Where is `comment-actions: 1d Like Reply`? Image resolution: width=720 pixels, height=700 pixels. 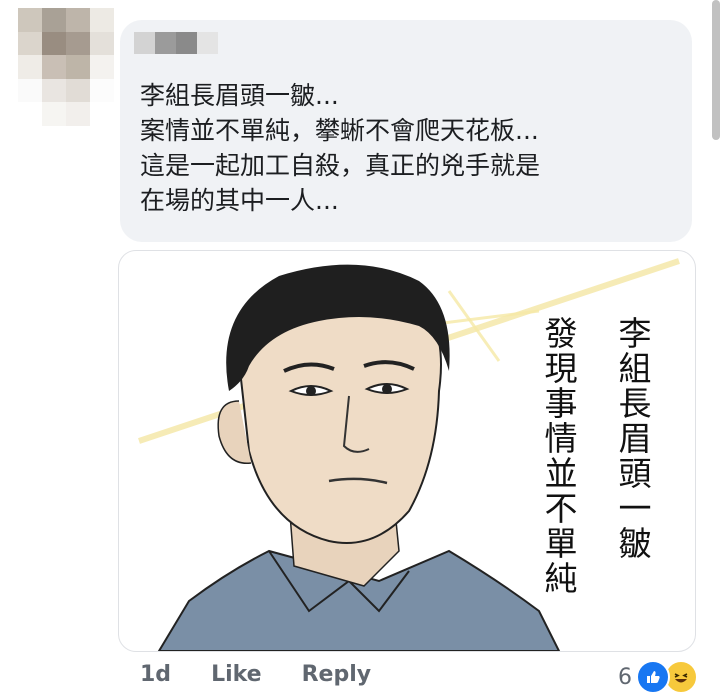
comment-actions: 1d Like Reply is located at coordinates (255, 674).